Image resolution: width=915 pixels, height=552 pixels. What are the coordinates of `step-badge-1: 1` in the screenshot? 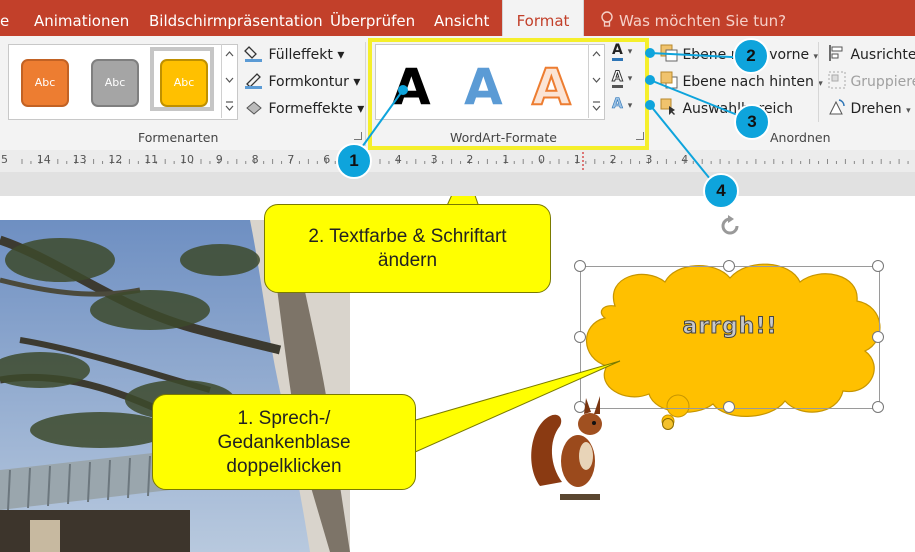 It's located at (354, 161).